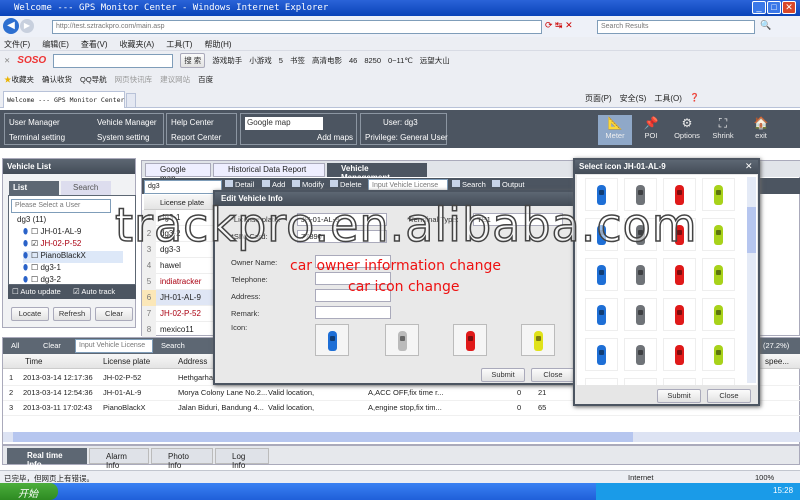 This screenshot has height=500, width=800. What do you see at coordinates (400, 60) in the screenshot?
I see `soso-item: 0~11℃` at bounding box center [400, 60].